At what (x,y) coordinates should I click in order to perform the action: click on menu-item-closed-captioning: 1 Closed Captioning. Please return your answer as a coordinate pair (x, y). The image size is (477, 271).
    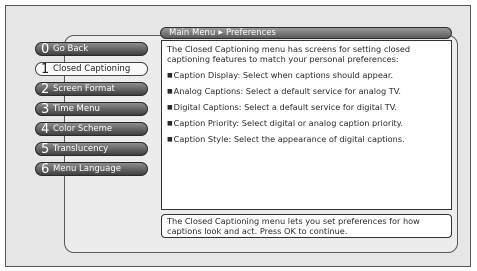
    Looking at the image, I should click on (91, 69).